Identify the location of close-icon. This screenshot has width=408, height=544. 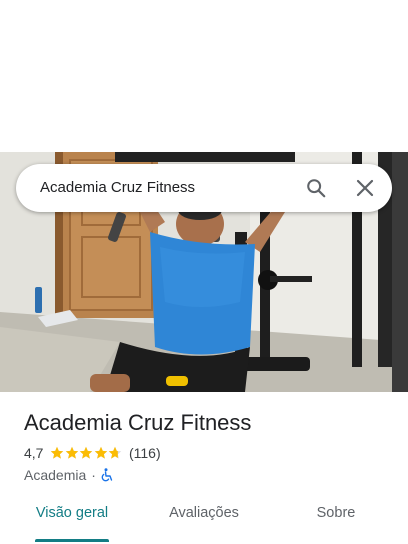
(365, 188).